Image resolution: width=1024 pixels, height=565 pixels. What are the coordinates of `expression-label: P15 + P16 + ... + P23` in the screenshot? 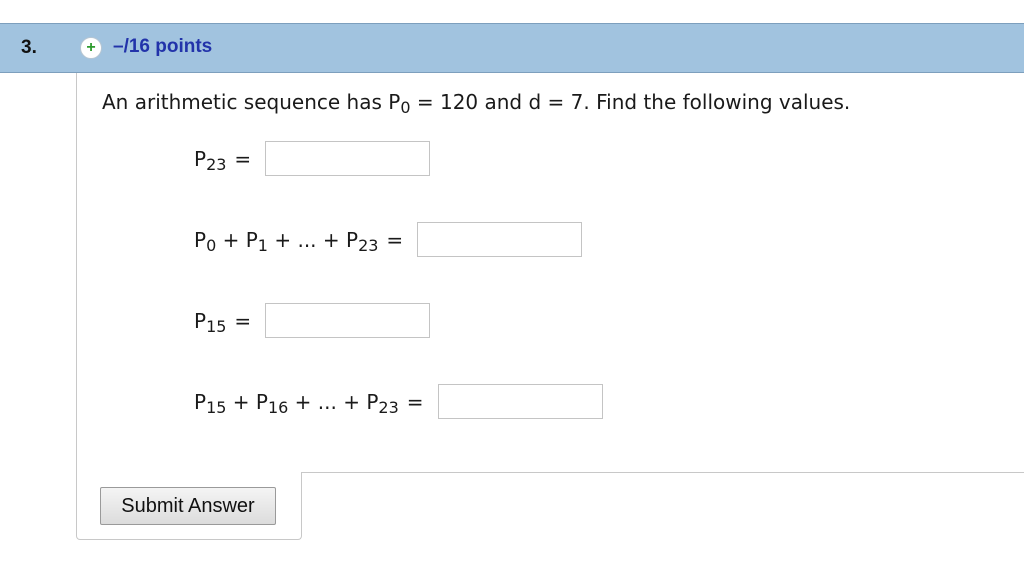 It's located at (296, 403).